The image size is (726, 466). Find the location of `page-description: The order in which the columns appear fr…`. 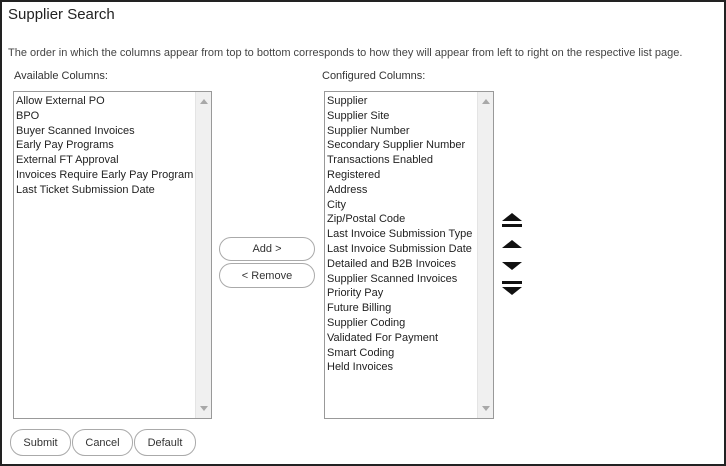

page-description: The order in which the columns appear fr… is located at coordinates (345, 53).